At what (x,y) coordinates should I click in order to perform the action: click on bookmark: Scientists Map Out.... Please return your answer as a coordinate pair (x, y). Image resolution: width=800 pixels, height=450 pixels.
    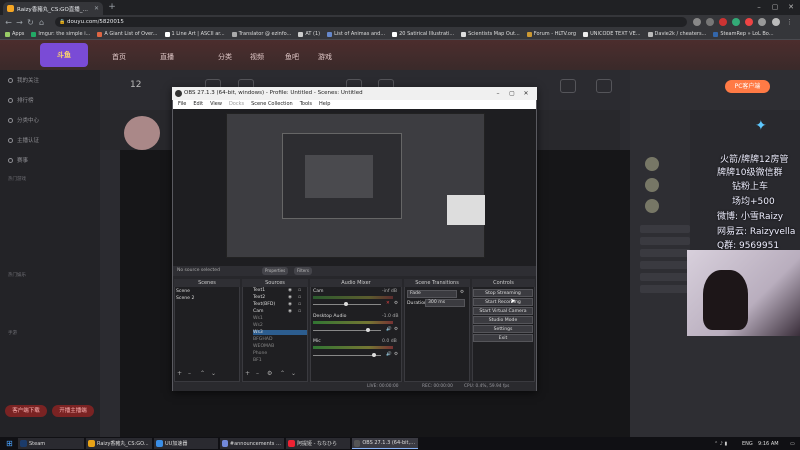
    Looking at the image, I should click on (490, 34).